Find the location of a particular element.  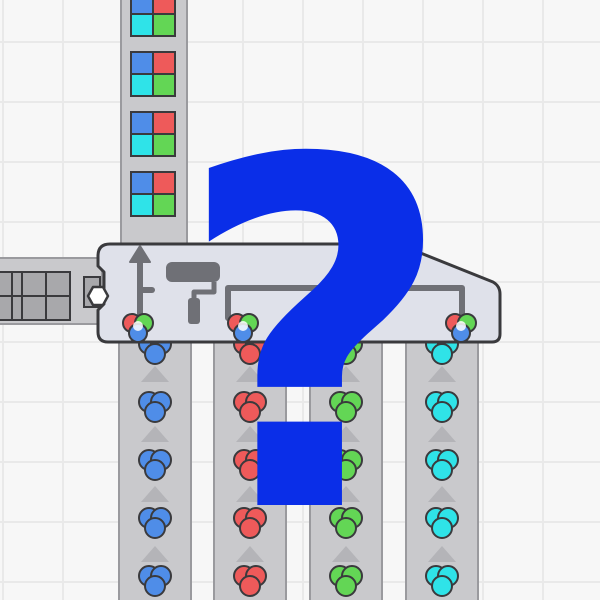

hexagon-icon is located at coordinates (98, 296).